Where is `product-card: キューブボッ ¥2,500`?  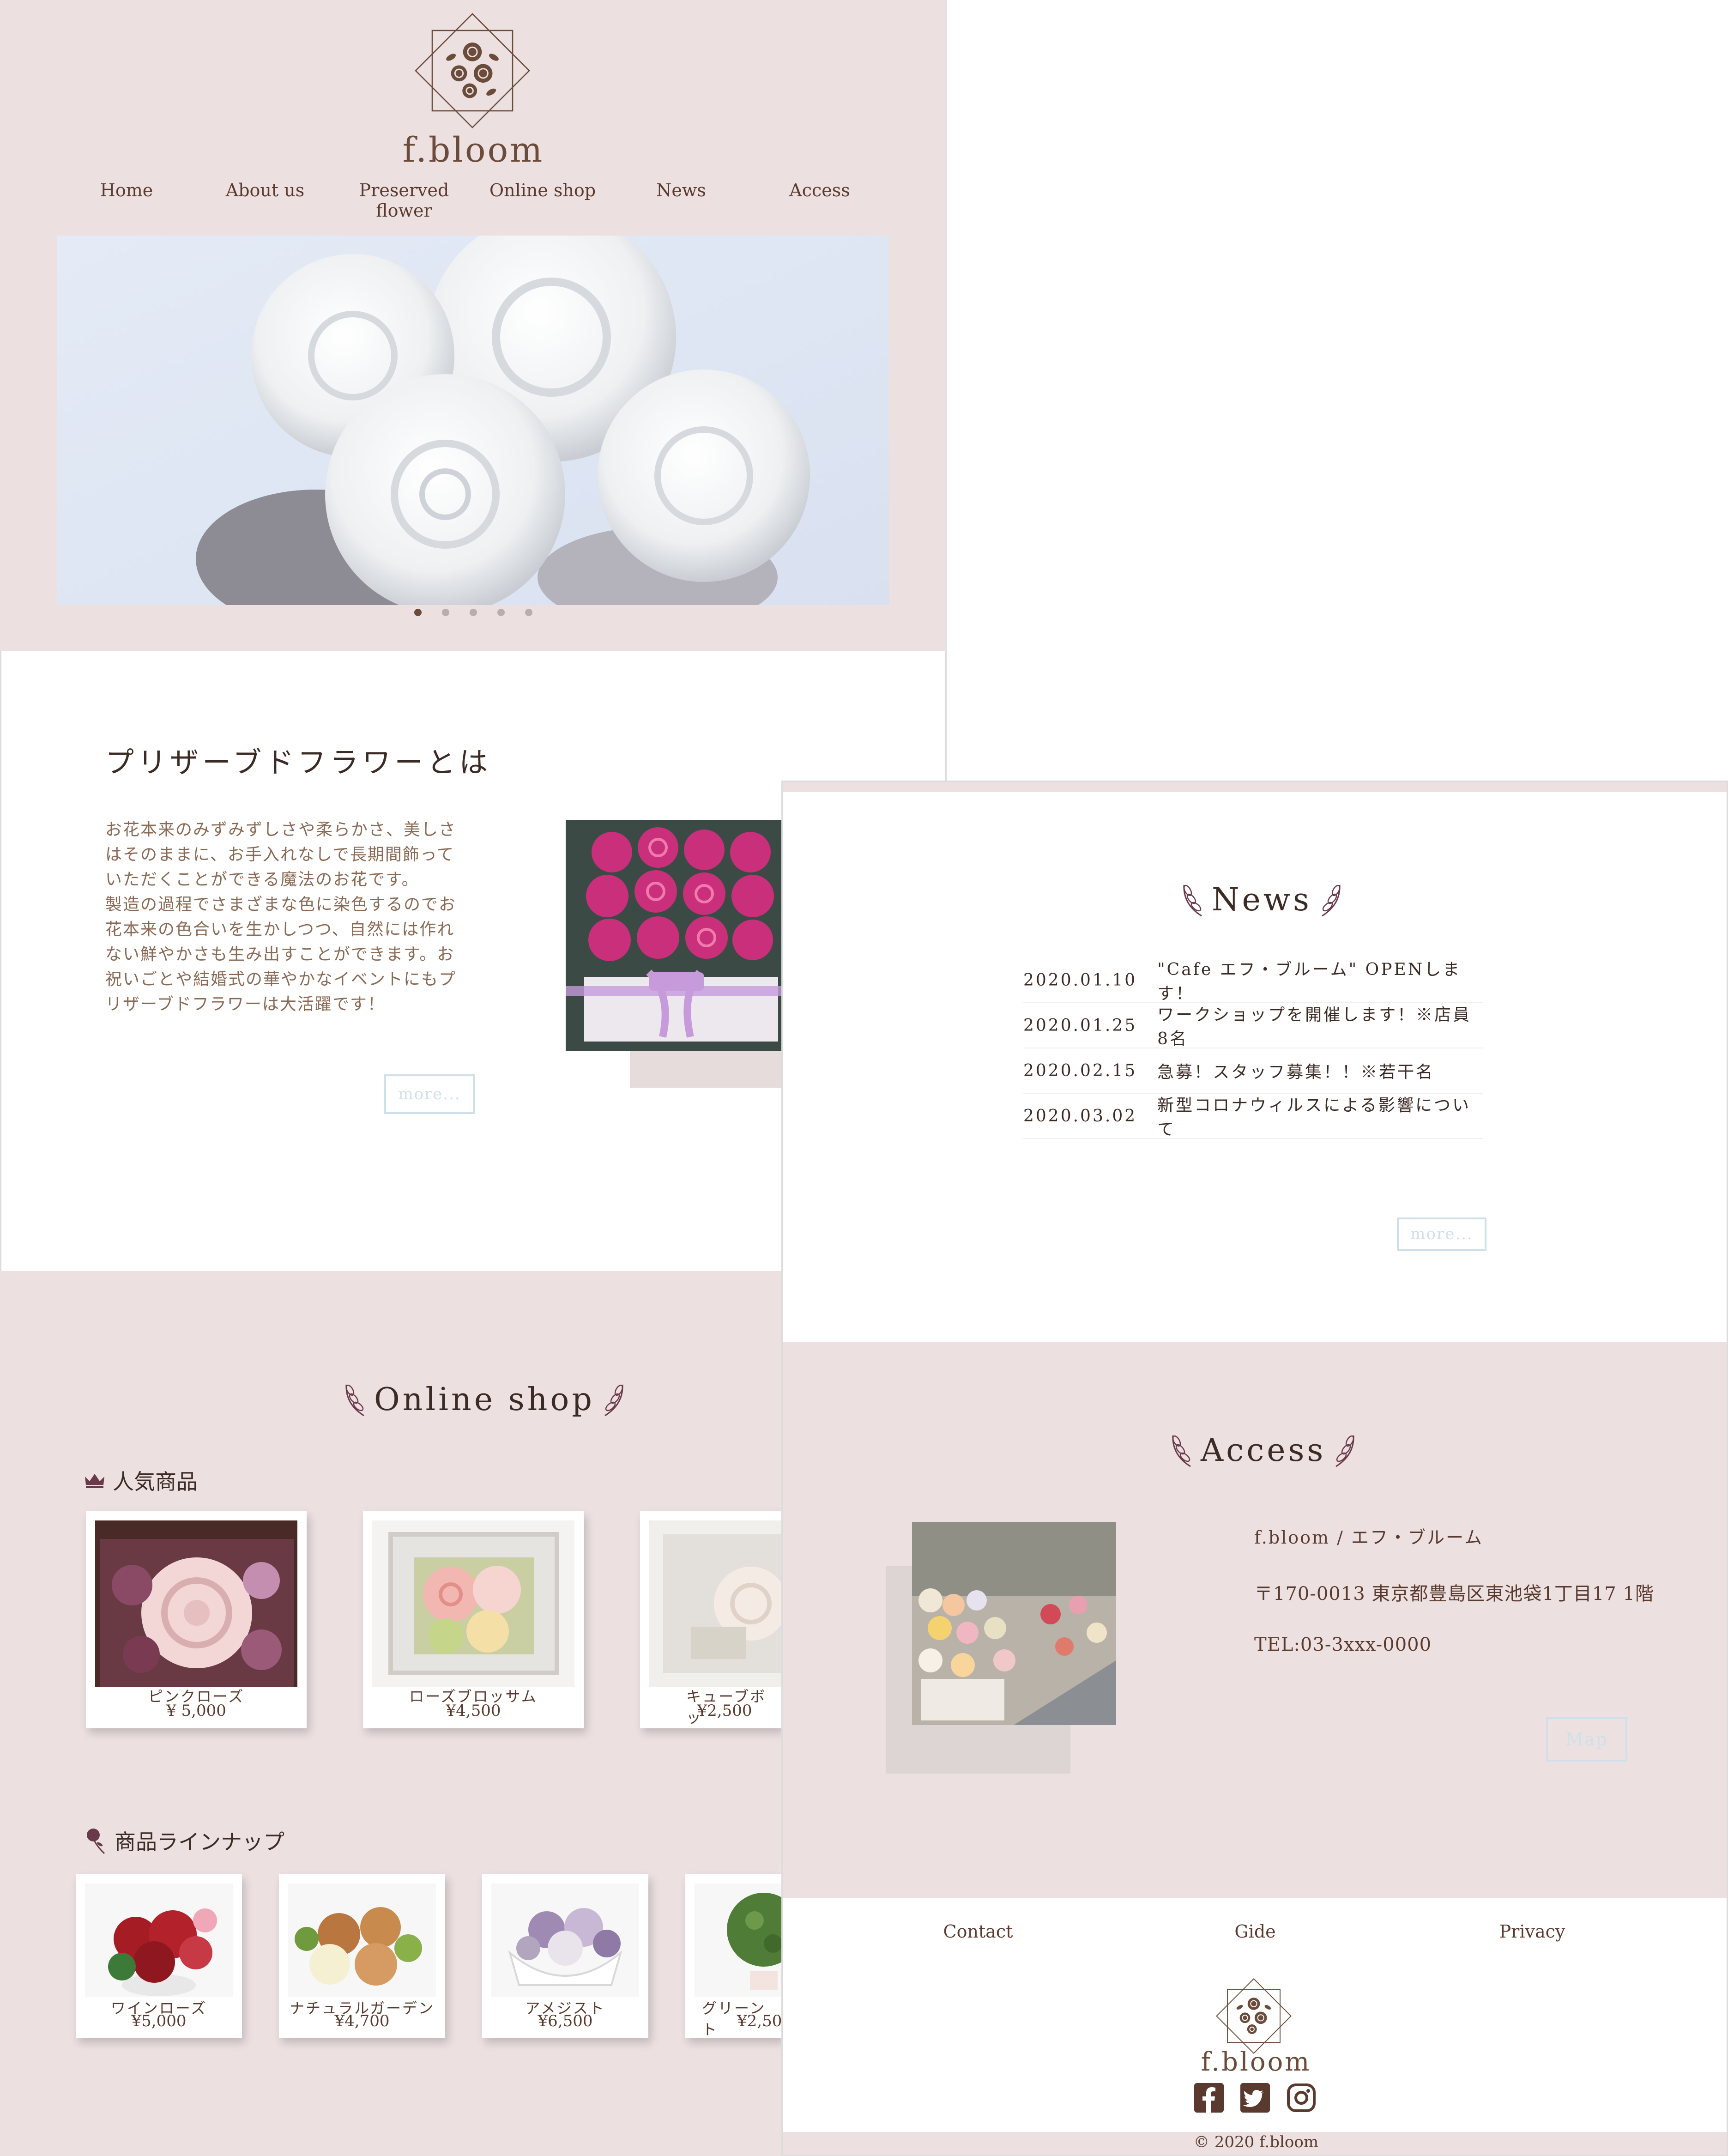 product-card: キューブボッ ¥2,500 is located at coordinates (710, 1619).